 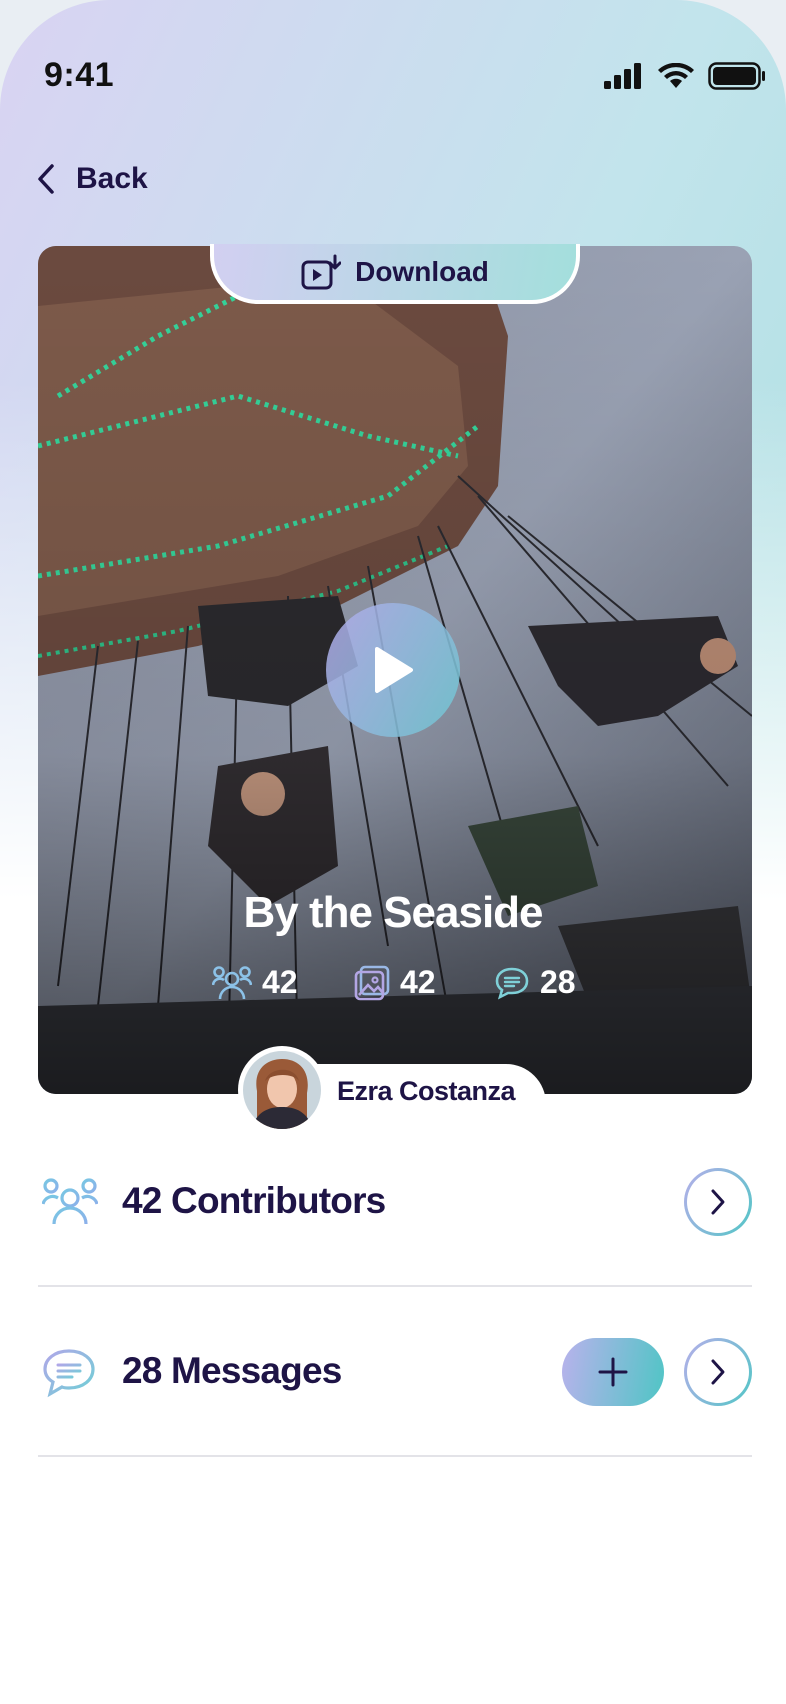 I want to click on contributors-stat: 42, so click(x=255, y=982).